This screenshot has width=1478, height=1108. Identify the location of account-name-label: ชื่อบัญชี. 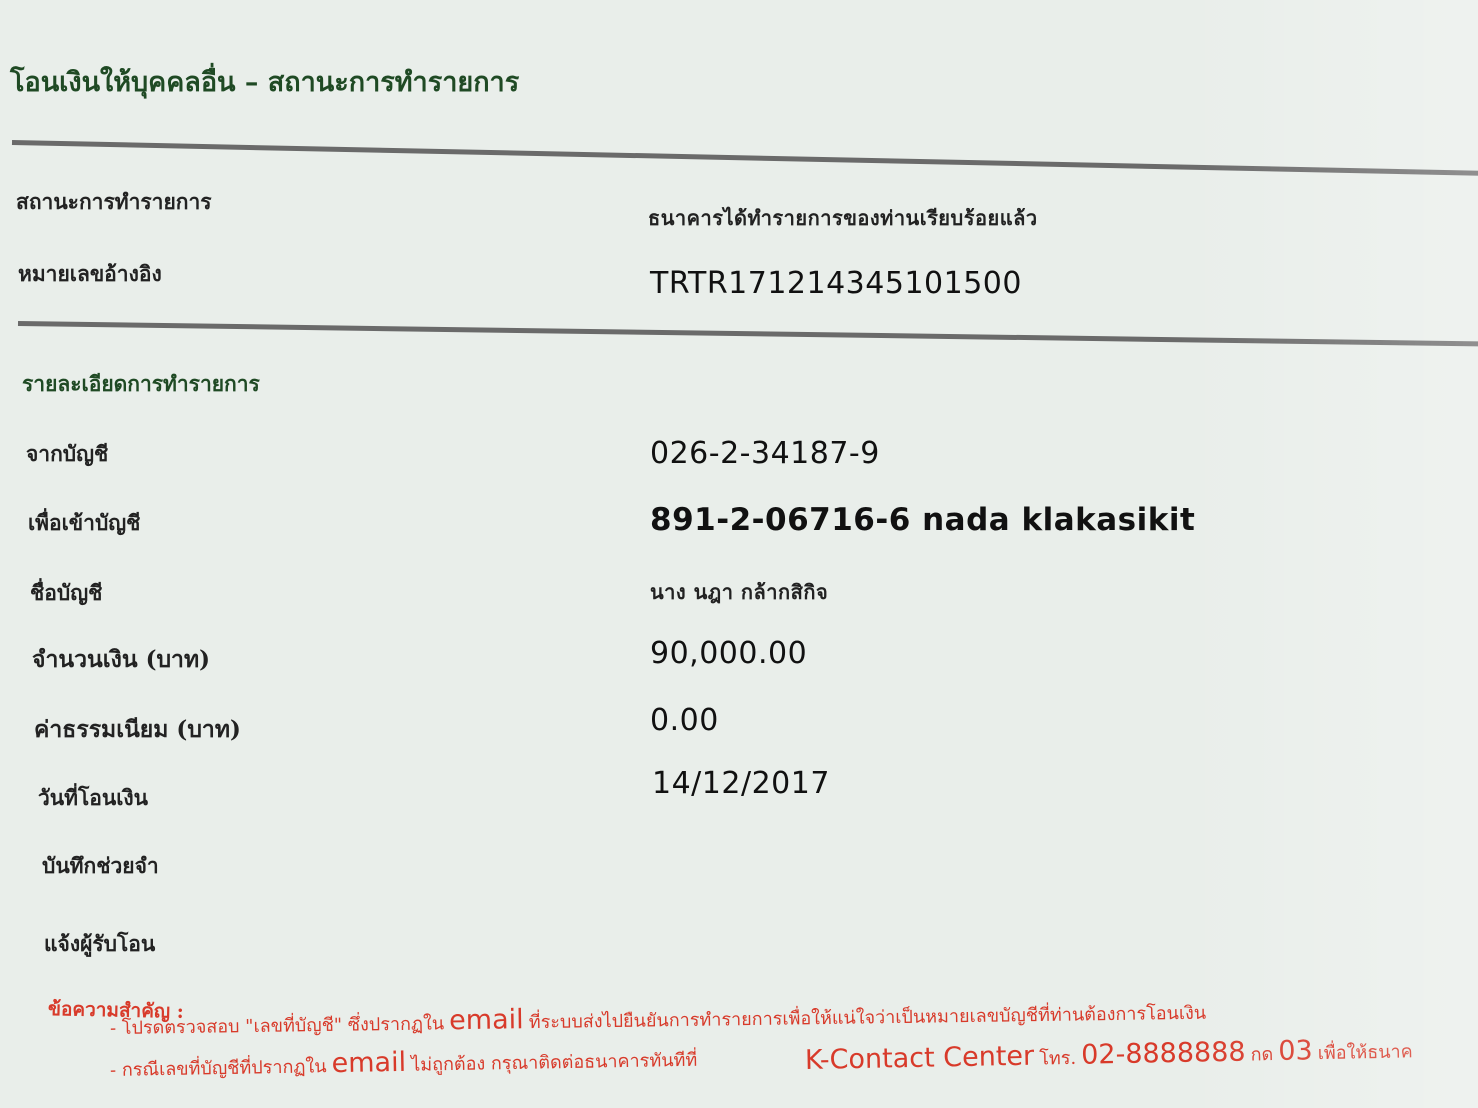
(66, 592).